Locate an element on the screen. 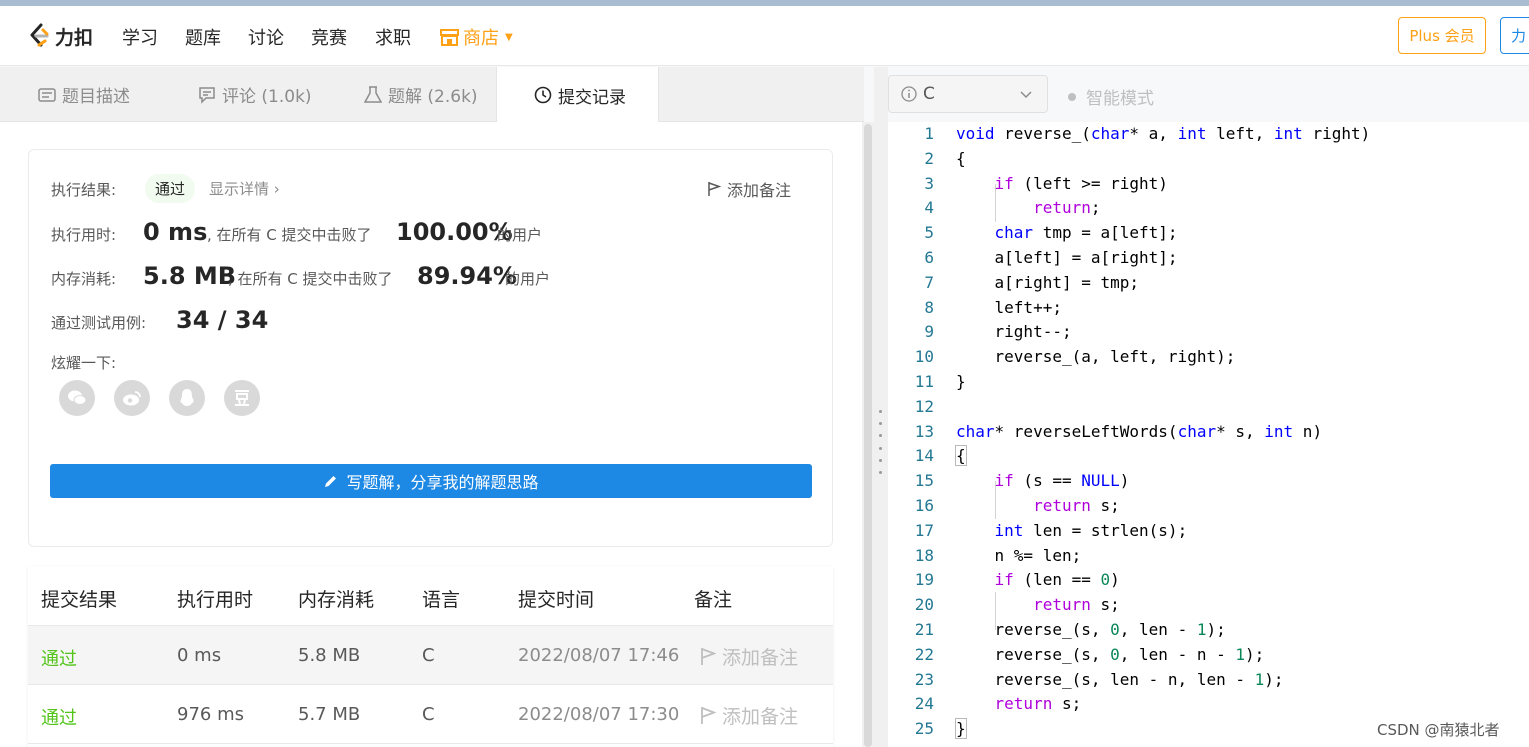 The image size is (1529, 747). row-runtime: 976 ms is located at coordinates (210, 714).